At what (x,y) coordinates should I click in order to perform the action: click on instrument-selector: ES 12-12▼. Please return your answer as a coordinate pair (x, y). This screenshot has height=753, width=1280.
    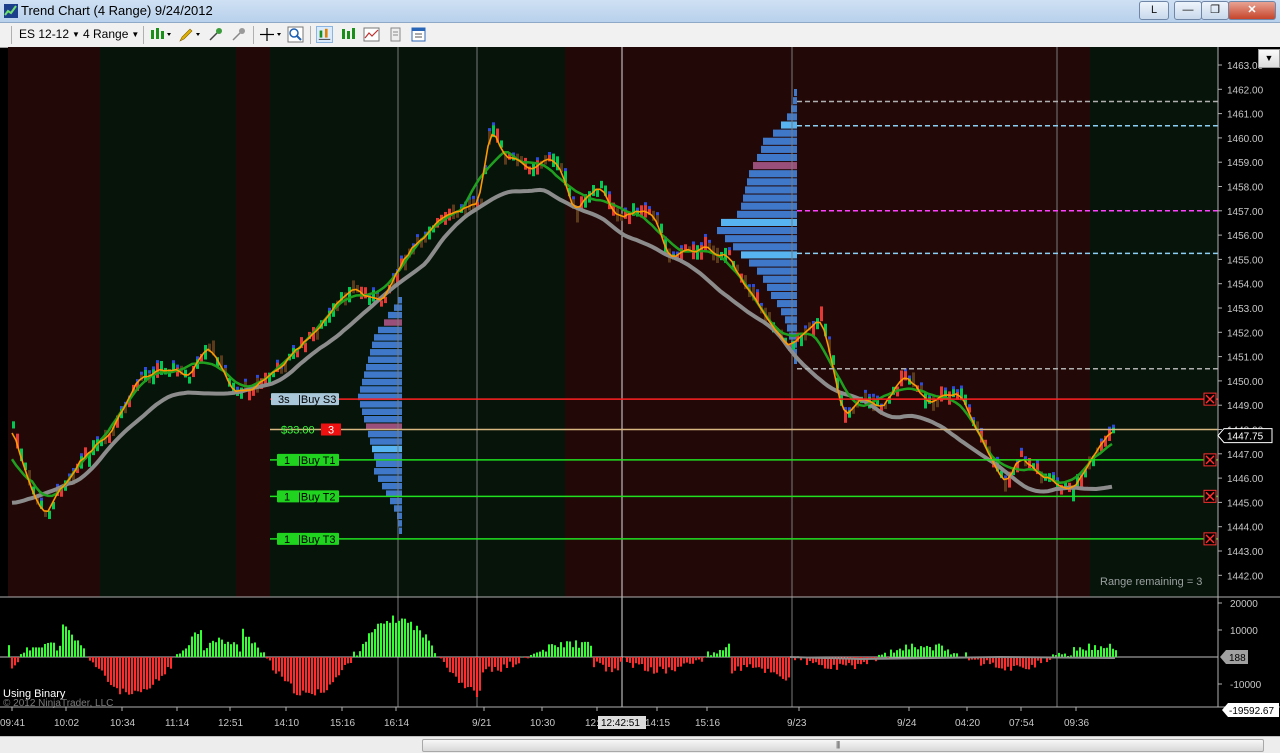
    Looking at the image, I should click on (49, 34).